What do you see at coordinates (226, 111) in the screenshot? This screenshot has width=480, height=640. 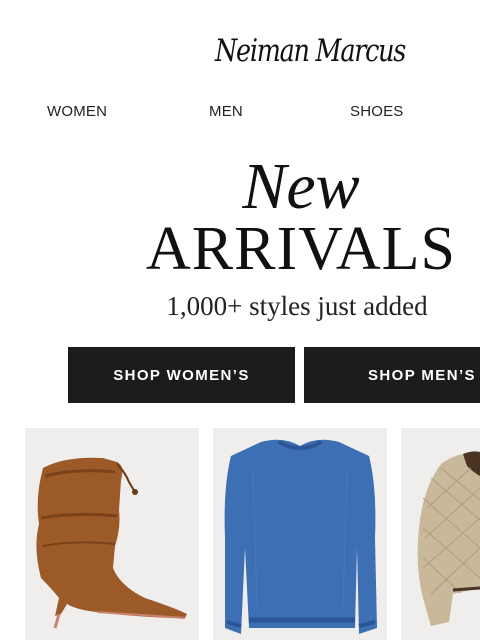 I see `nav-item-men: MEN` at bounding box center [226, 111].